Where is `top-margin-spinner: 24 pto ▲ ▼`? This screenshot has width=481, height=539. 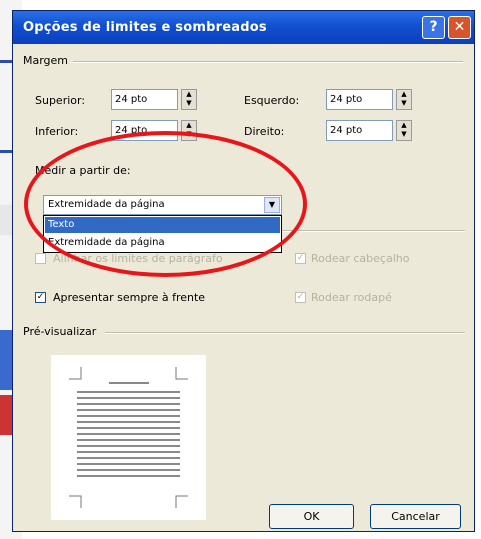 top-margin-spinner: 24 pto ▲ ▼ is located at coordinates (154, 99).